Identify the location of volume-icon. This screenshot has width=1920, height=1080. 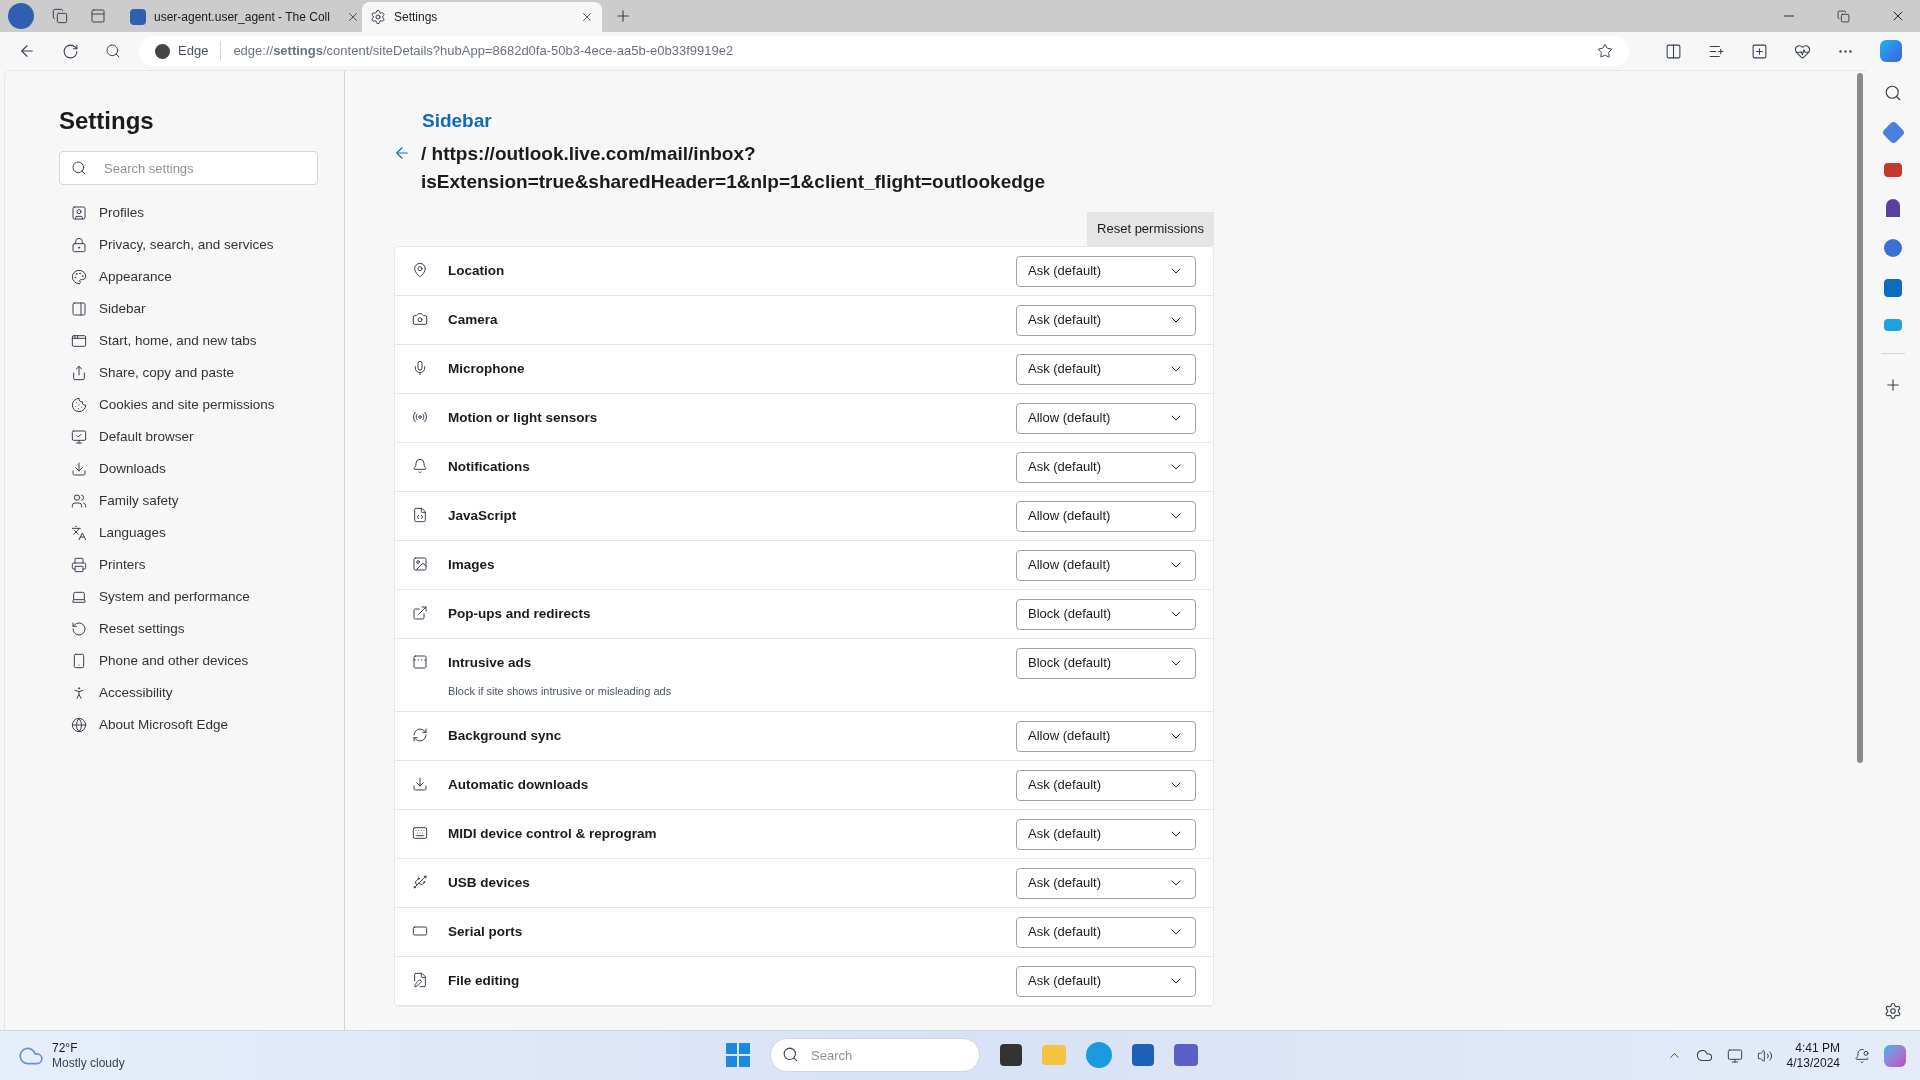
(1764, 1055).